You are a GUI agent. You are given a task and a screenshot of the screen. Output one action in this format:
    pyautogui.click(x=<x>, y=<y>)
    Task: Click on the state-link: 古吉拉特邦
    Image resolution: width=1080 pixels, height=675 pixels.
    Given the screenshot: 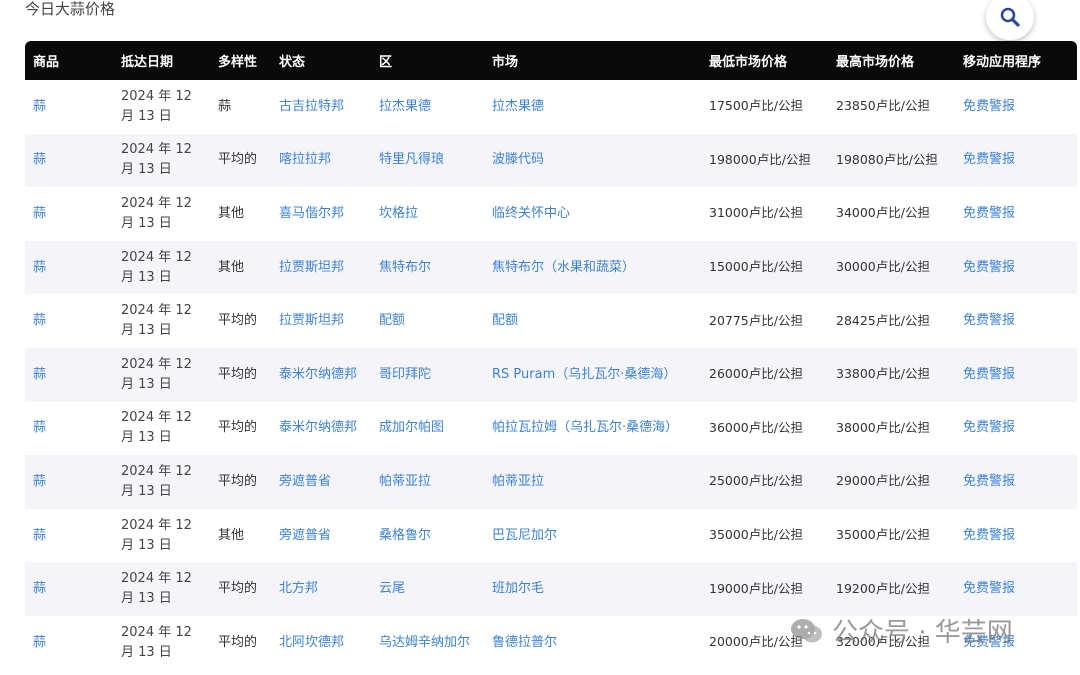 What is the action you would take?
    pyautogui.click(x=311, y=106)
    